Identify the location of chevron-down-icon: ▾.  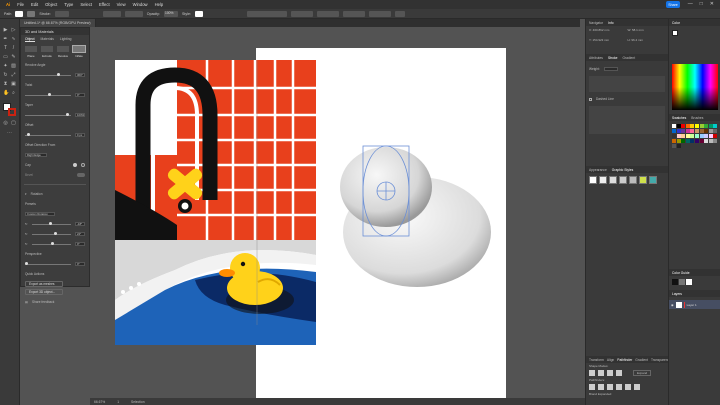
(26, 194).